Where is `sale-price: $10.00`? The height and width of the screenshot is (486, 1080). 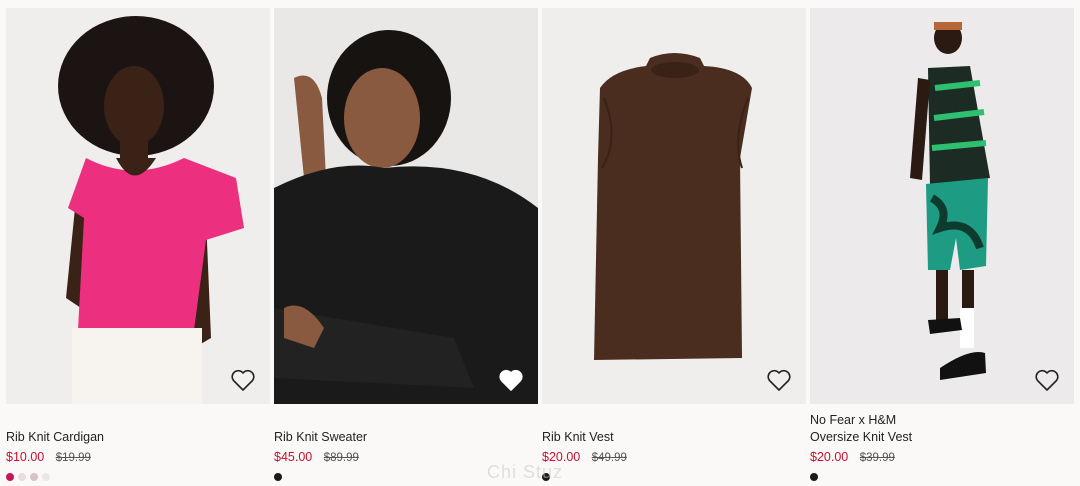 sale-price: $10.00 is located at coordinates (25, 457).